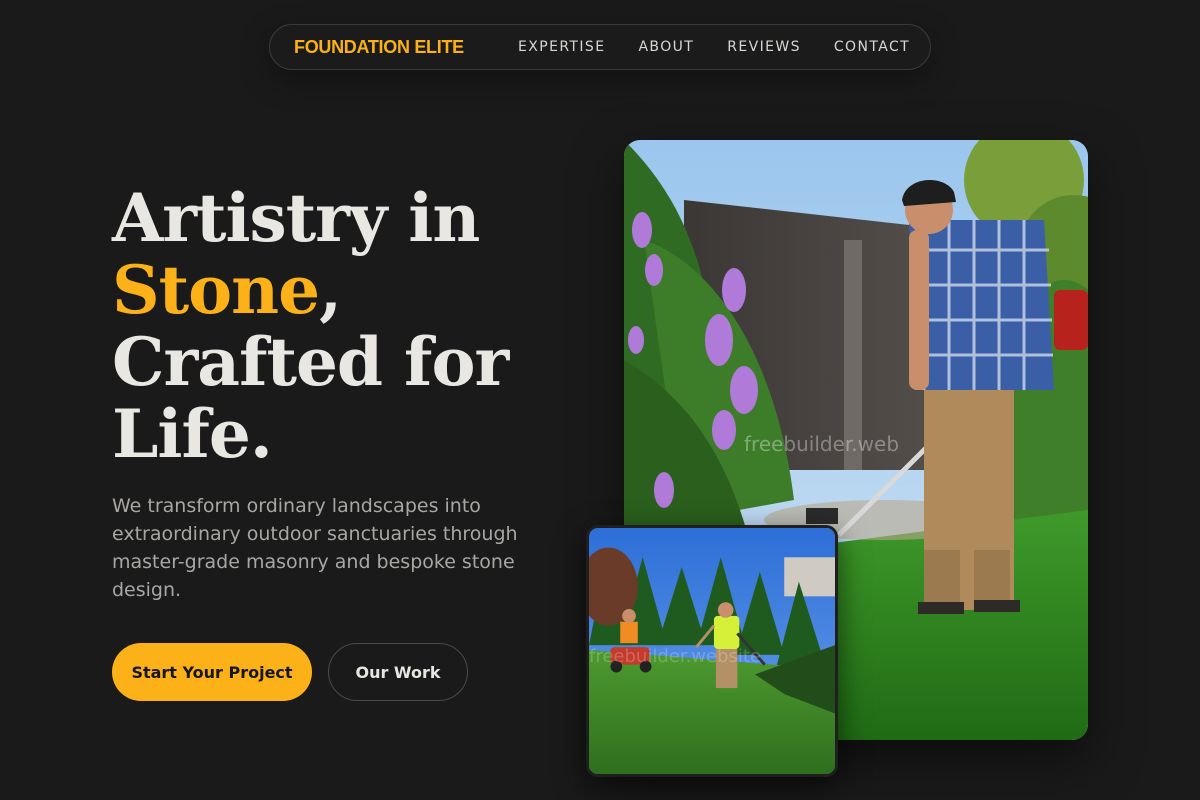  I want to click on yard-crew-illustration, so click(712, 651).